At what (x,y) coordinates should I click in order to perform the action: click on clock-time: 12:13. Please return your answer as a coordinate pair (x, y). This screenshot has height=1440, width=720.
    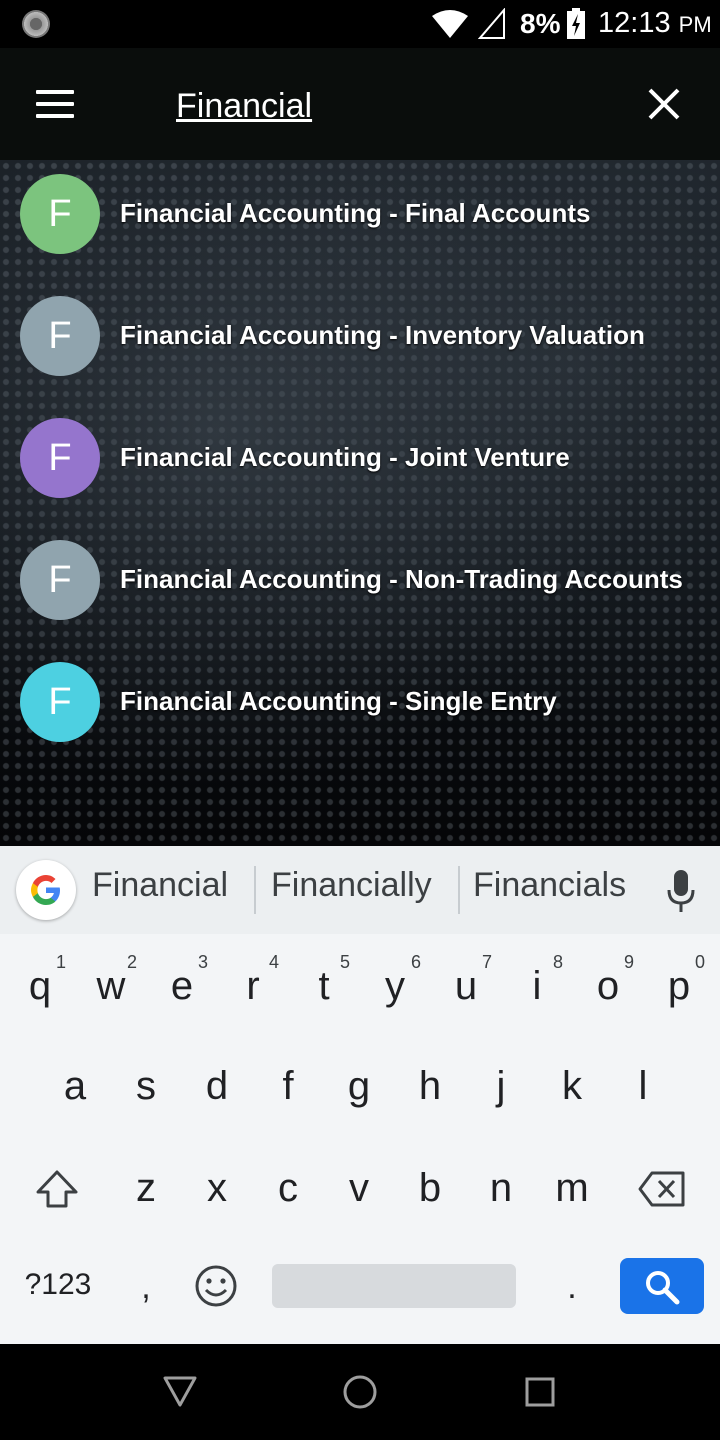
    Looking at the image, I should click on (634, 23).